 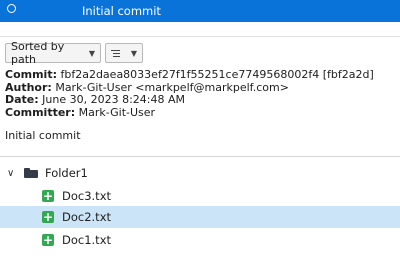 What do you see at coordinates (117, 112) in the screenshot?
I see `committer-value: Mark-Git-User` at bounding box center [117, 112].